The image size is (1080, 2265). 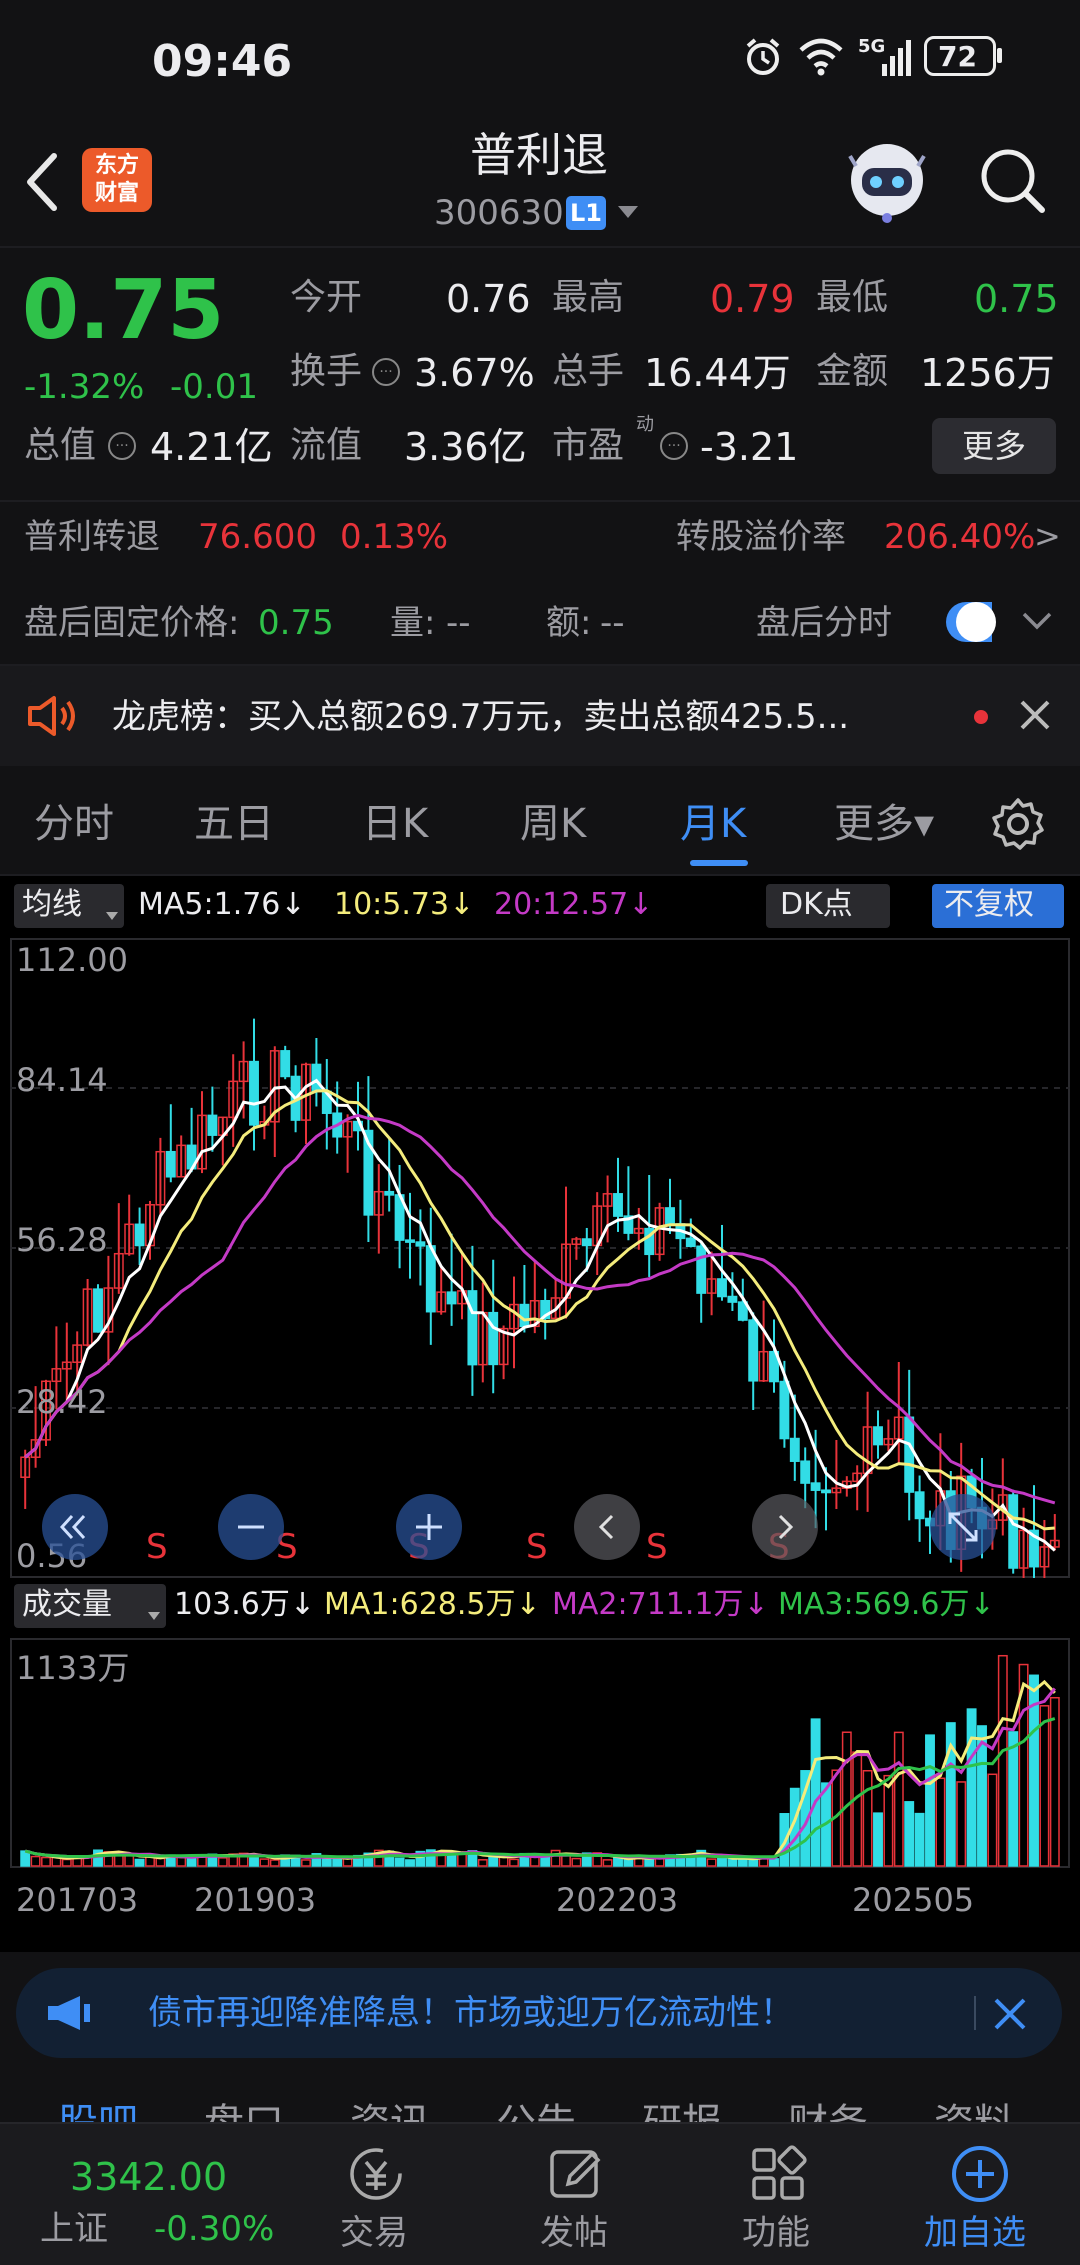 I want to click on badge-dropdown-icon, so click(x=628, y=212).